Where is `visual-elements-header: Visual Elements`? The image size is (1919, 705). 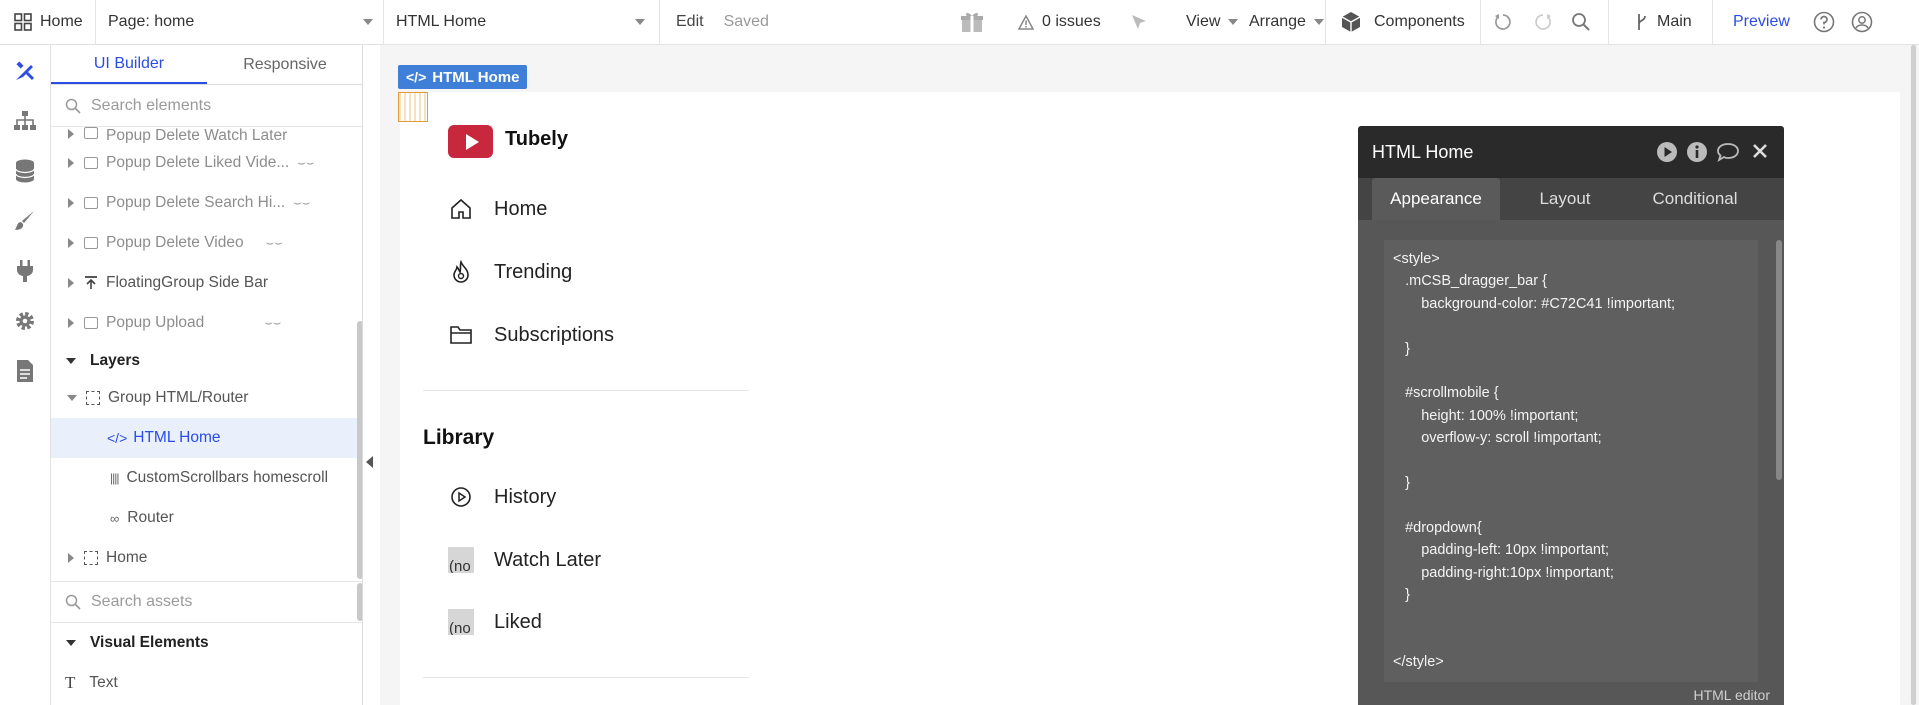 visual-elements-header: Visual Elements is located at coordinates (204, 643).